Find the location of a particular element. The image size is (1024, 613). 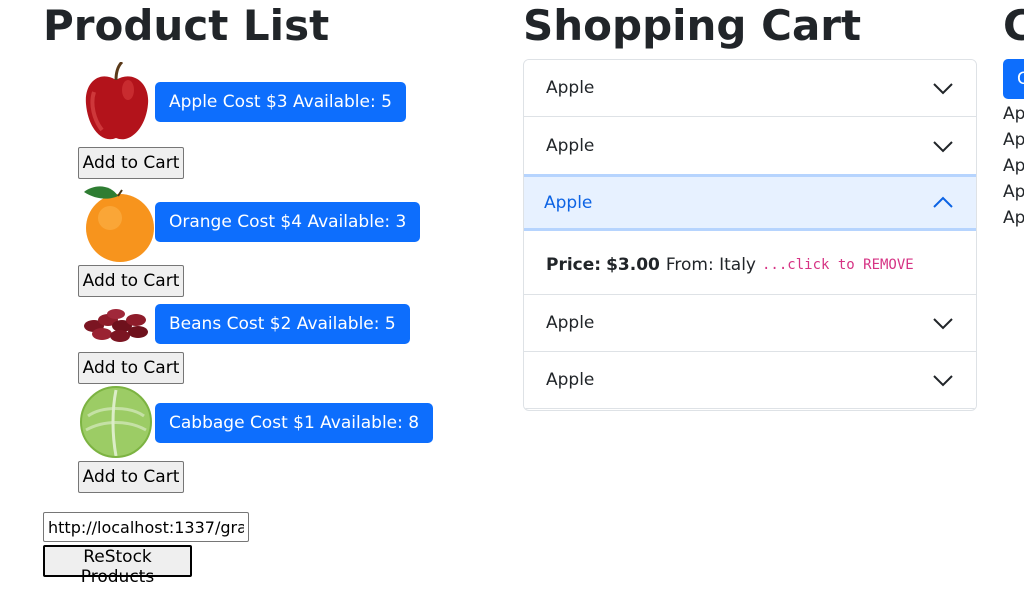

url-input is located at coordinates (146, 527).